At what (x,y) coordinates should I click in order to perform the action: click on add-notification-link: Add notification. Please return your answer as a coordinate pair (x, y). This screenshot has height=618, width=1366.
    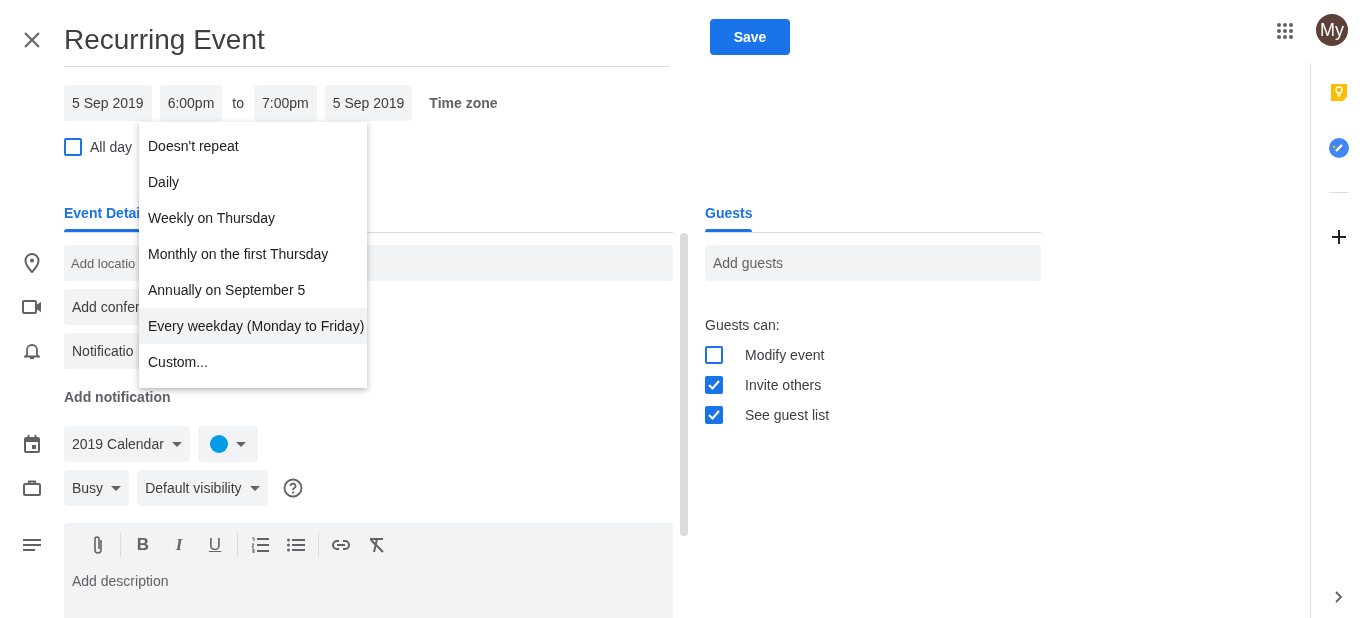
    Looking at the image, I should click on (117, 397).